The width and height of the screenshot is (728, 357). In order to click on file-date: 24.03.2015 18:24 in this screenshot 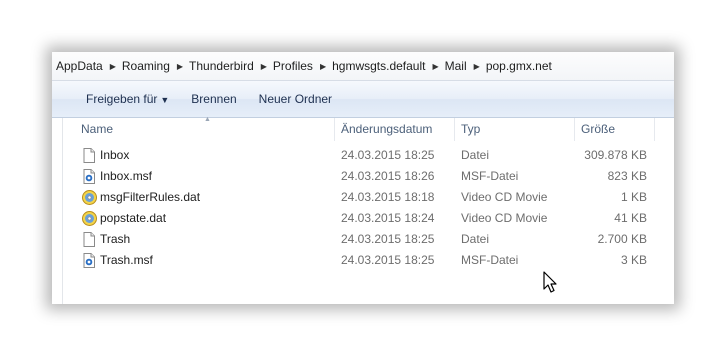, I will do `click(388, 218)`.